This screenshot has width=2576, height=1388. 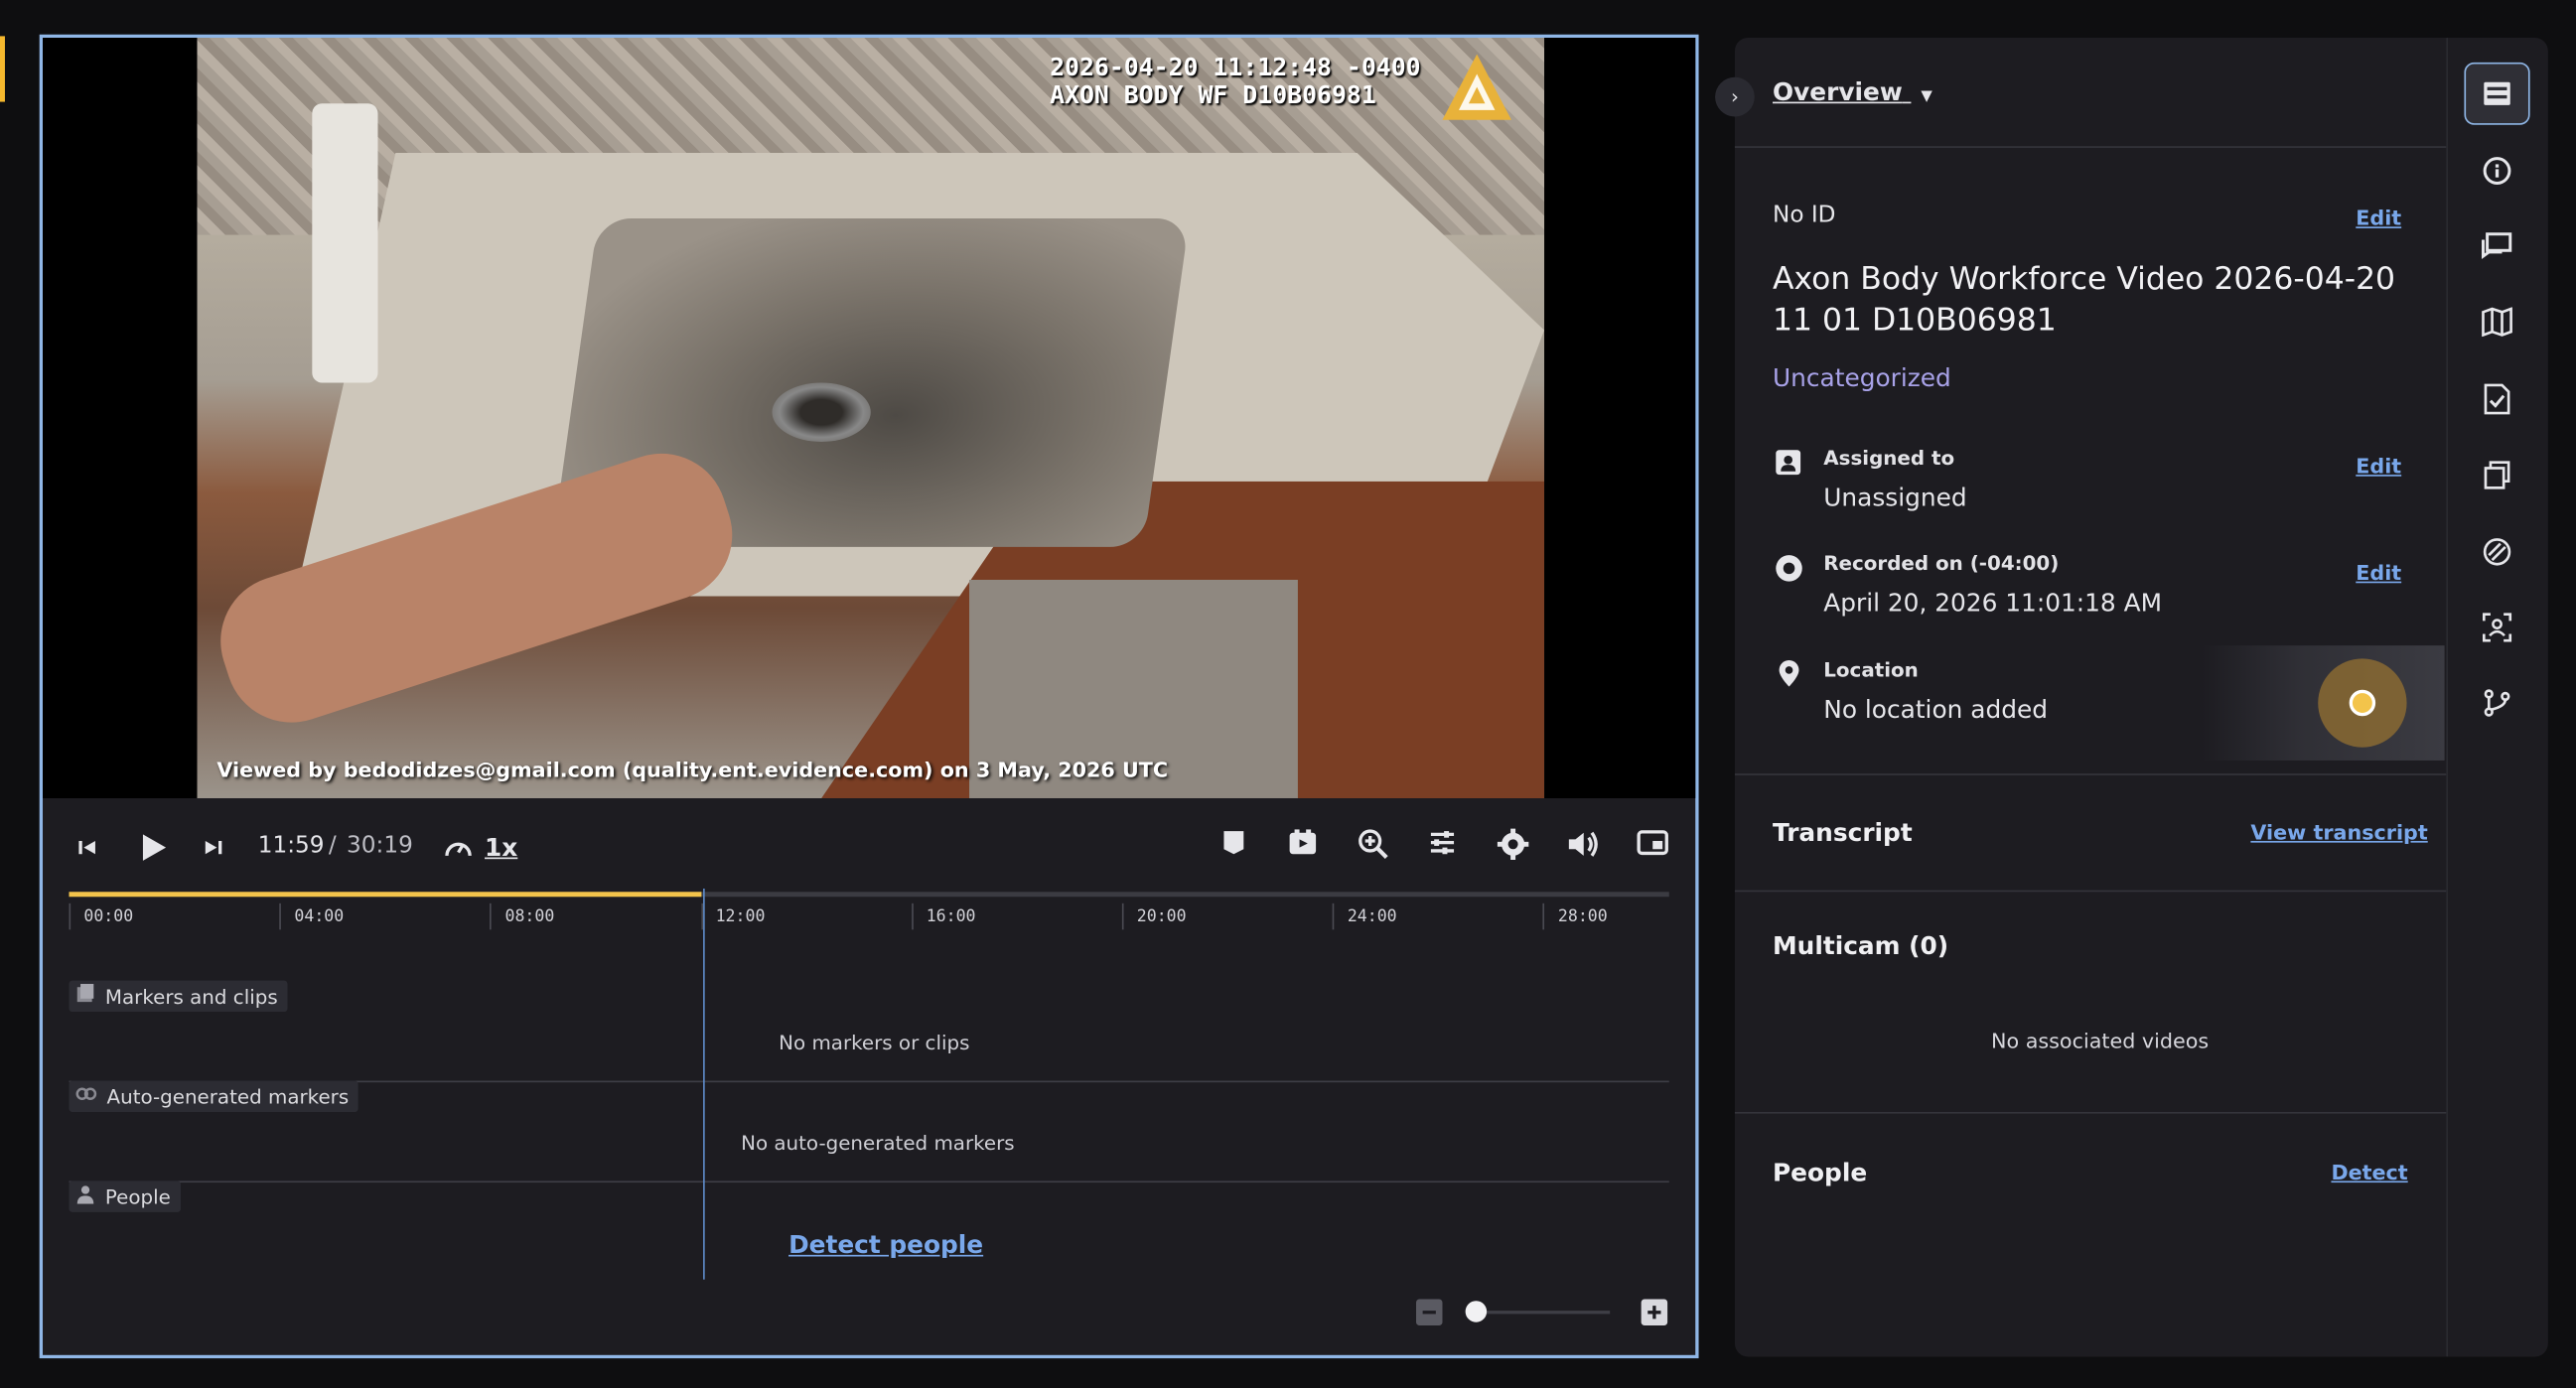 I want to click on detect-people-link: Detect people, so click(x=886, y=1245).